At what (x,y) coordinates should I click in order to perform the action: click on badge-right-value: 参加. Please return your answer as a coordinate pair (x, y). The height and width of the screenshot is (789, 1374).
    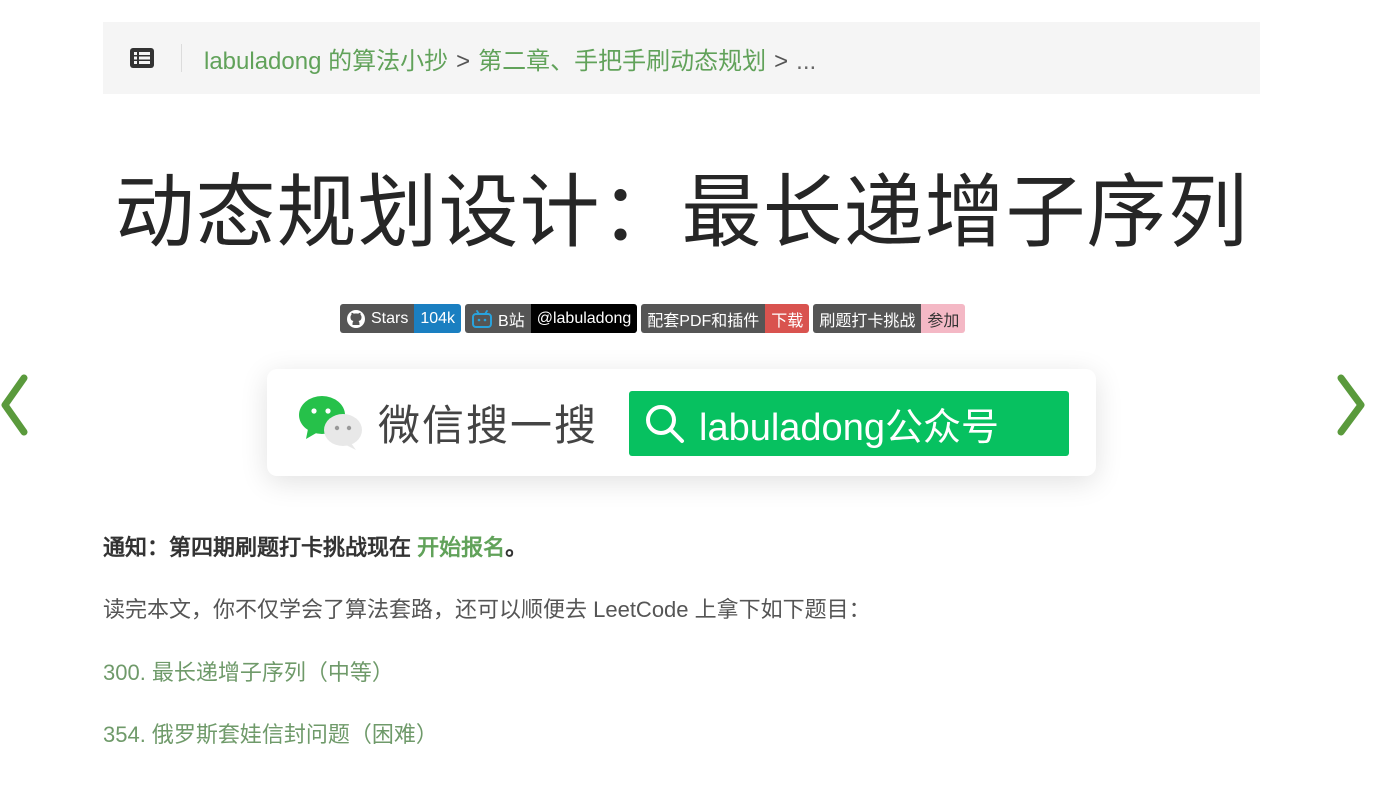
    Looking at the image, I should click on (943, 318).